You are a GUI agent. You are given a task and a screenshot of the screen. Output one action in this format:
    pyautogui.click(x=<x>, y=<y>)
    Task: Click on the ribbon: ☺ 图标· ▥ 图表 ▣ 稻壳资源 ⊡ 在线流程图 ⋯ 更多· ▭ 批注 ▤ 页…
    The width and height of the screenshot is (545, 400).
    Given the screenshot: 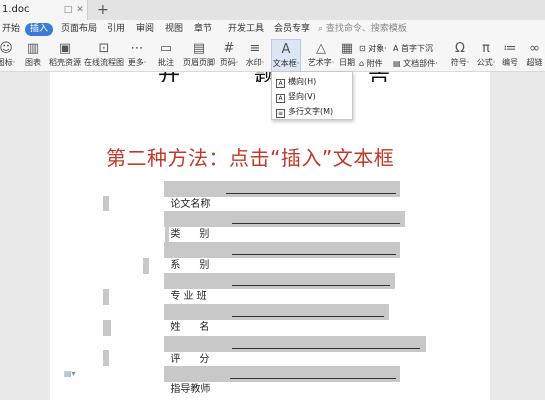 What is the action you would take?
    pyautogui.click(x=272, y=55)
    